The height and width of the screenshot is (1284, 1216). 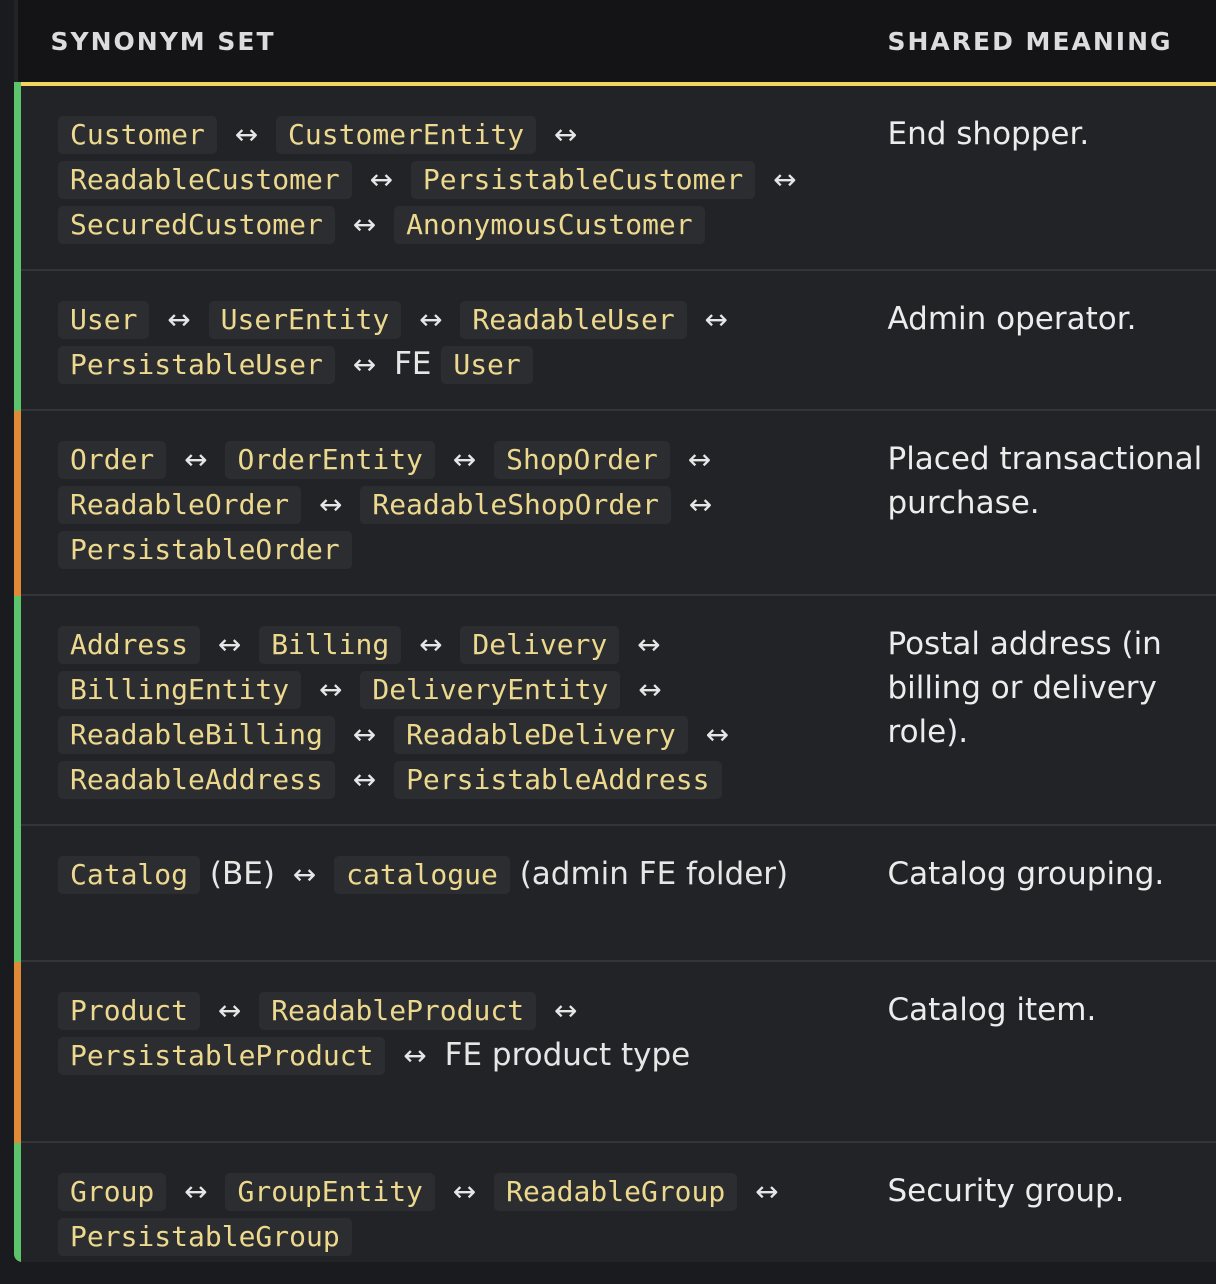 I want to click on plain-text: FE, so click(x=413, y=364).